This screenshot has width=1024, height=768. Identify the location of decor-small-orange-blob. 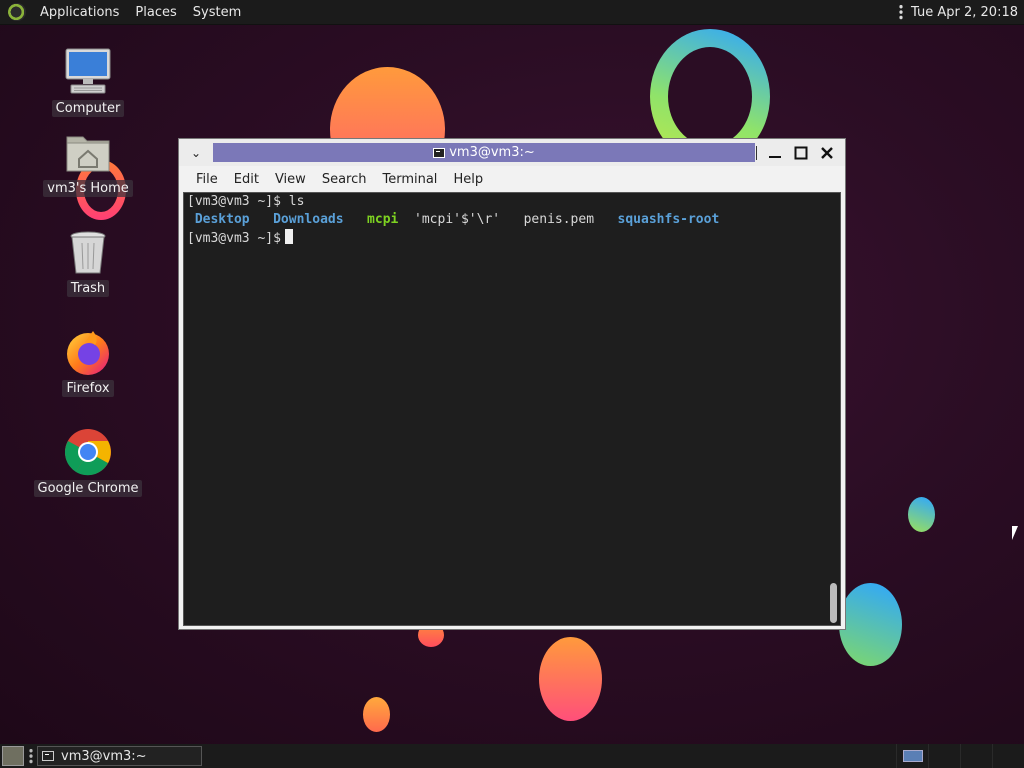
(376, 714).